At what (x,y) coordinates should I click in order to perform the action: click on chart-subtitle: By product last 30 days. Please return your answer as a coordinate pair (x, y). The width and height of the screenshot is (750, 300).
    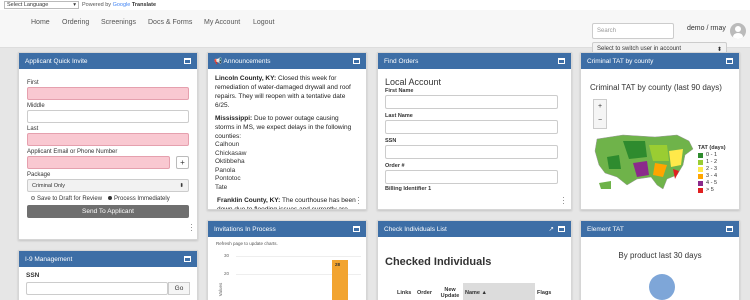
    Looking at the image, I should click on (660, 255).